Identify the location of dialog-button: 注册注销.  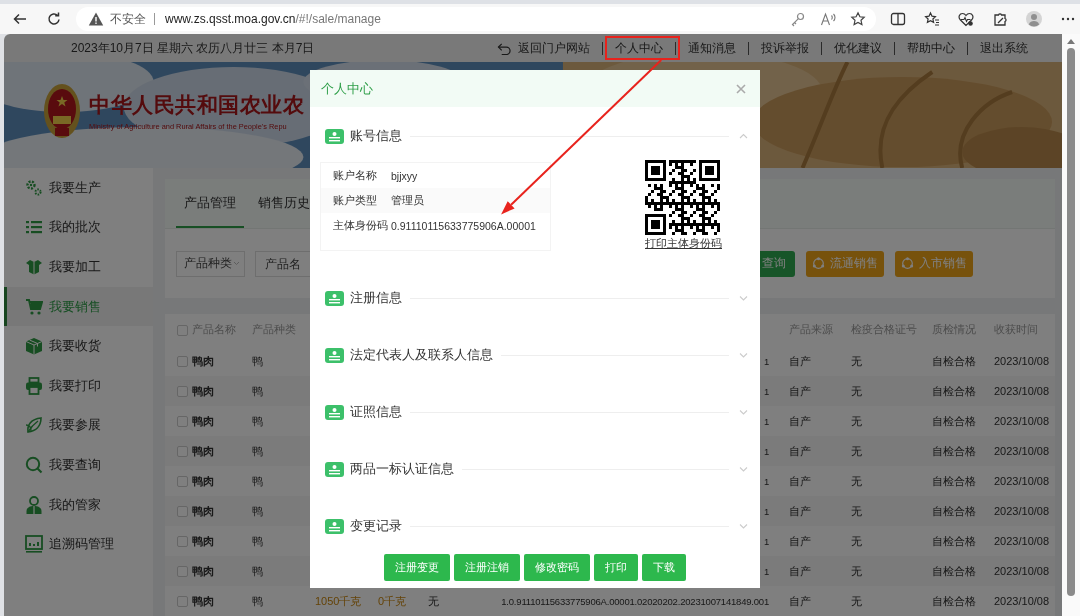
(487, 567).